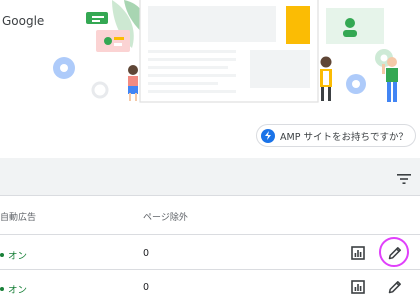  What do you see at coordinates (210, 177) in the screenshot?
I see `toolbar-band` at bounding box center [210, 177].